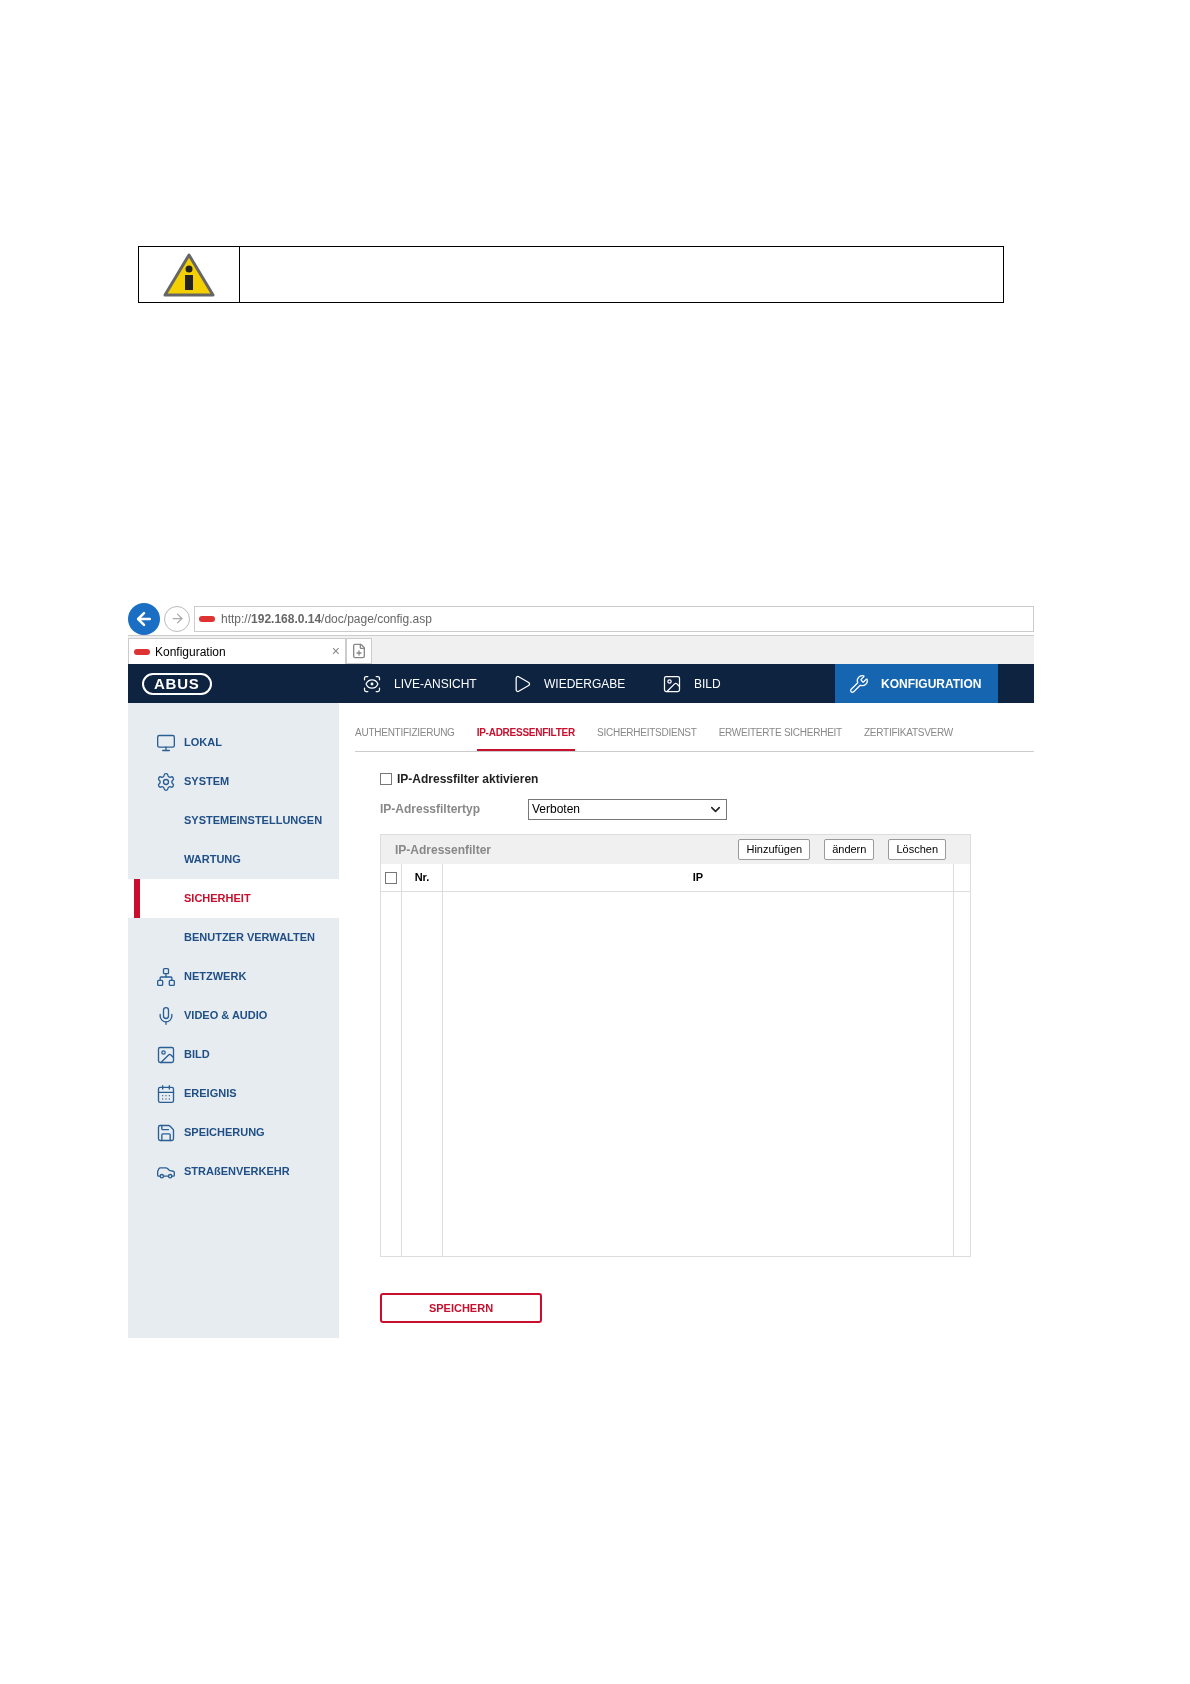 This screenshot has width=1190, height=1684. I want to click on section-tab: AUTHENTIFIZIERUNG, so click(405, 738).